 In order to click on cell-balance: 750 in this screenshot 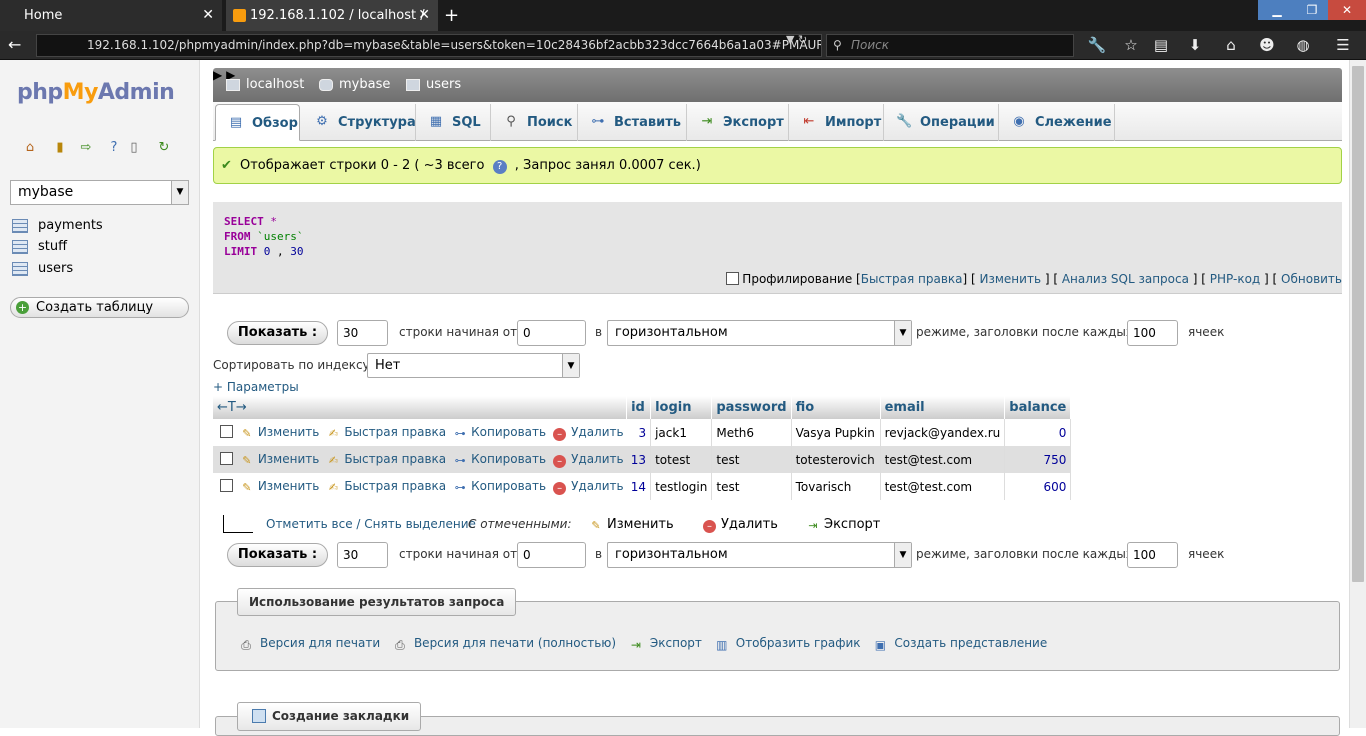, I will do `click(1038, 459)`.